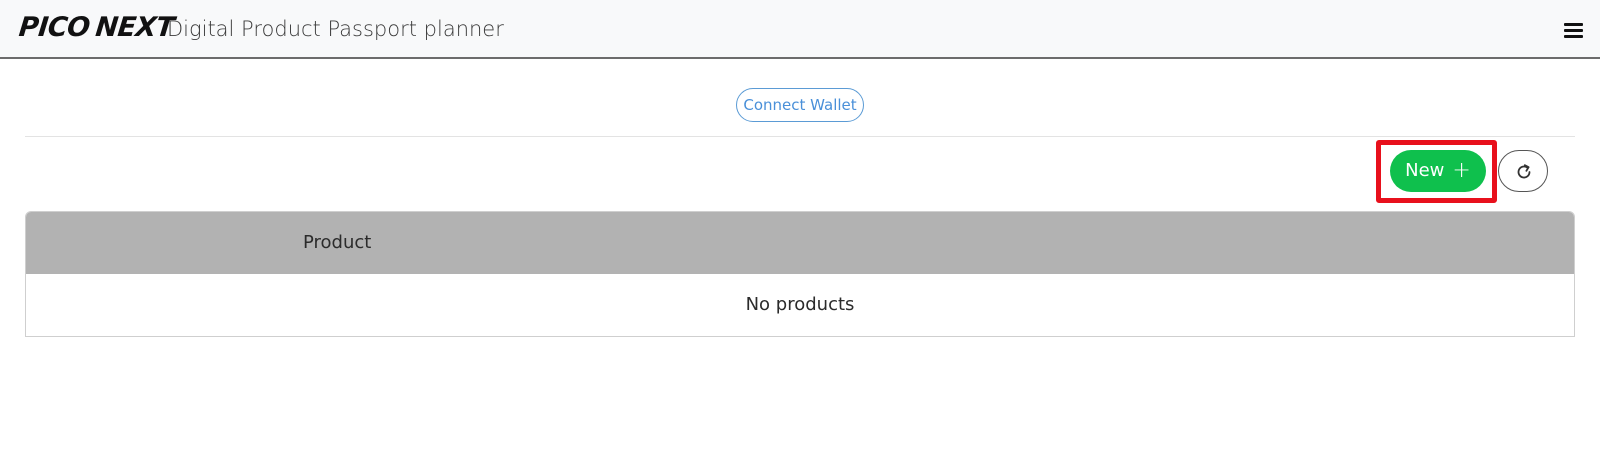 The width and height of the screenshot is (1600, 459). I want to click on new-product-button: New +, so click(1438, 171).